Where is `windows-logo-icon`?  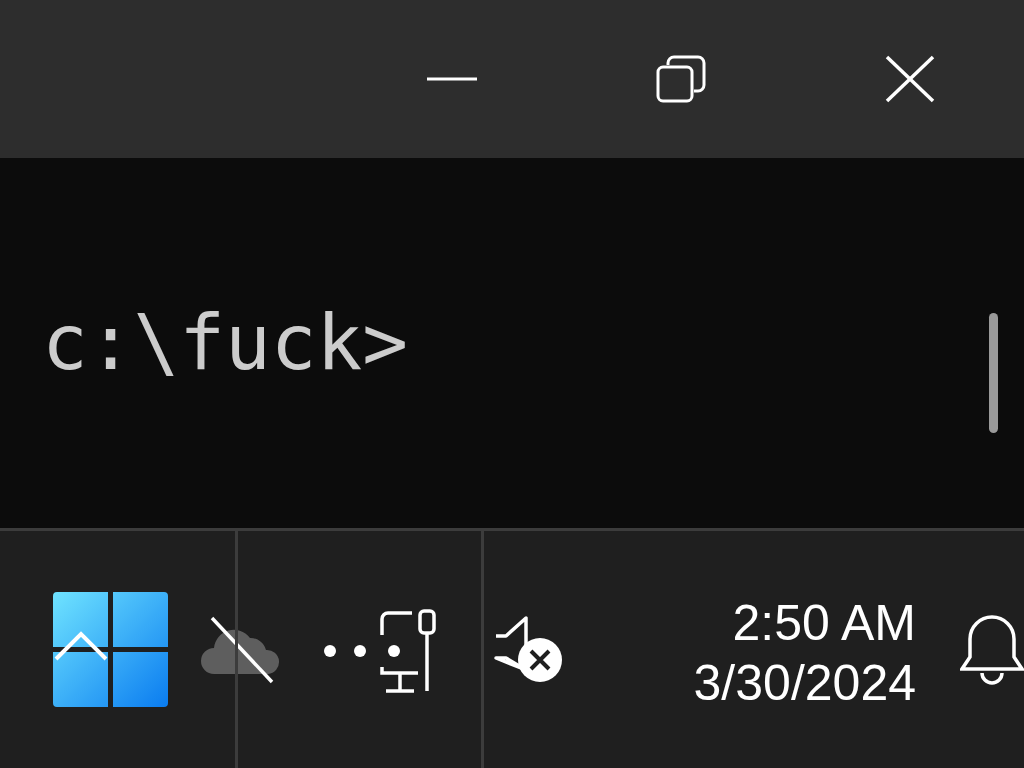 windows-logo-icon is located at coordinates (110, 649).